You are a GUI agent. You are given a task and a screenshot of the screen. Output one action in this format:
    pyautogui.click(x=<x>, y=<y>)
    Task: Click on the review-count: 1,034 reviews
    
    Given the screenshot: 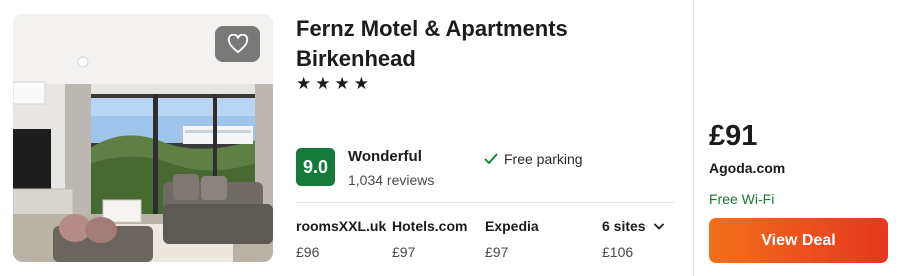 What is the action you would take?
    pyautogui.click(x=391, y=180)
    